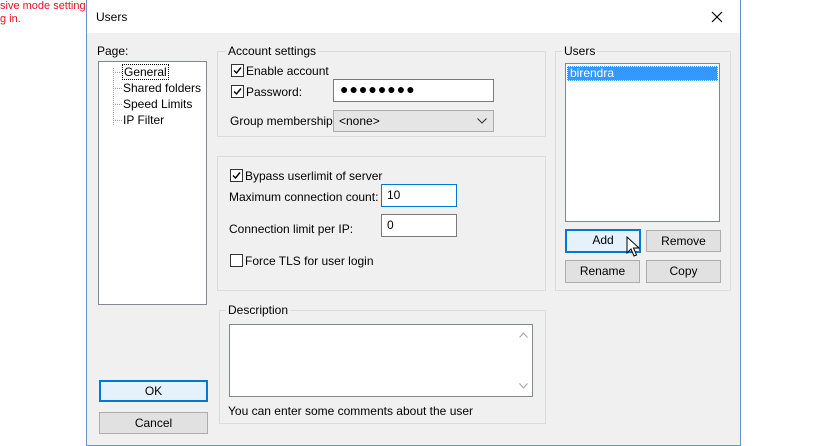  I want to click on force-tls-label: Force TLS for user login, so click(309, 261).